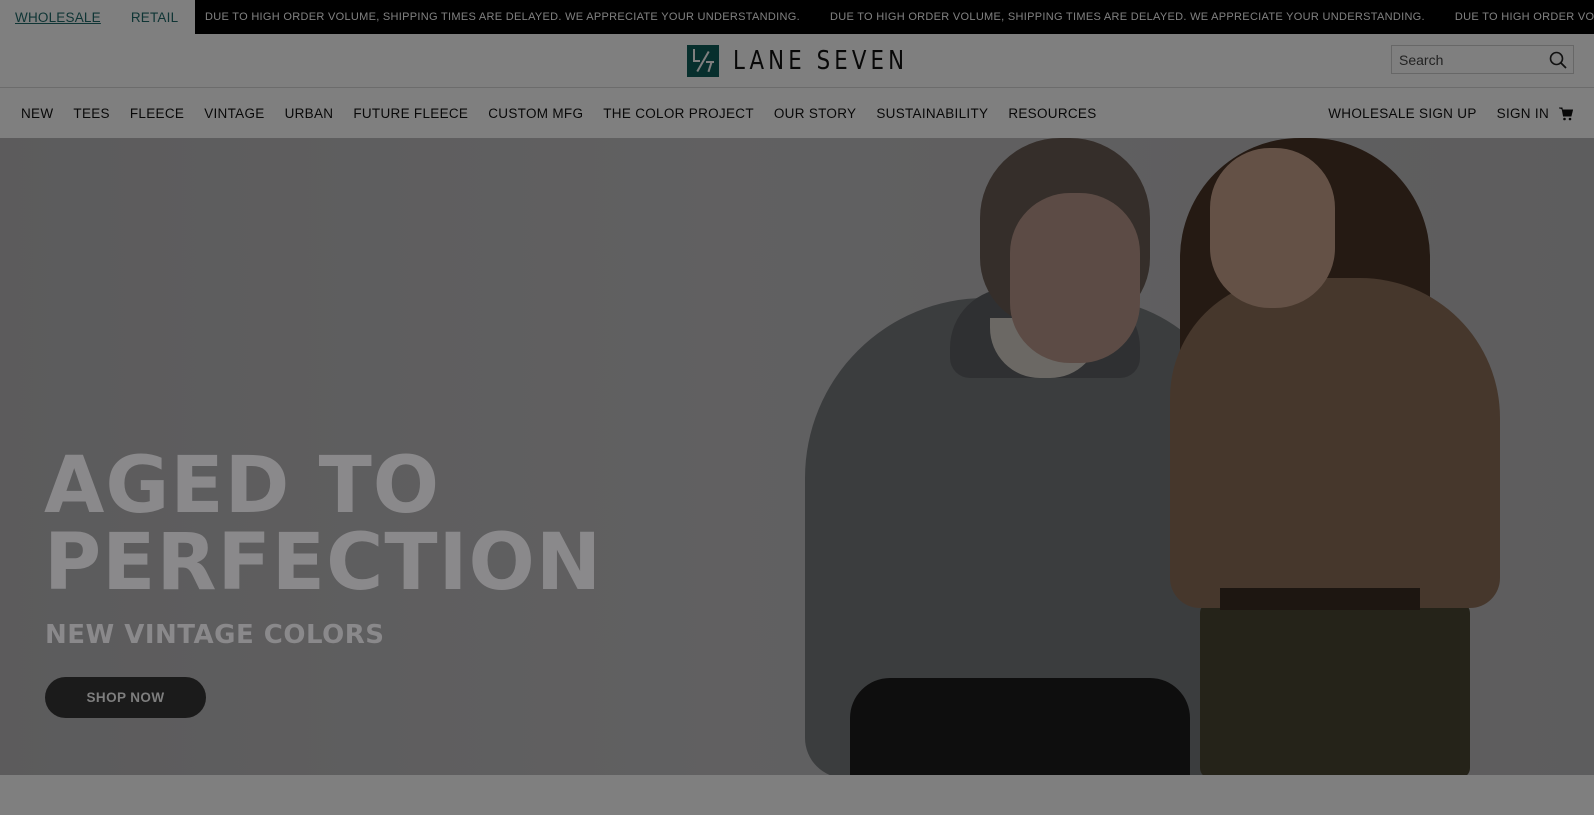 Image resolution: width=1594 pixels, height=815 pixels. What do you see at coordinates (1402, 113) in the screenshot?
I see `wholesale-signup-link: WHOLESALE SIGN UP` at bounding box center [1402, 113].